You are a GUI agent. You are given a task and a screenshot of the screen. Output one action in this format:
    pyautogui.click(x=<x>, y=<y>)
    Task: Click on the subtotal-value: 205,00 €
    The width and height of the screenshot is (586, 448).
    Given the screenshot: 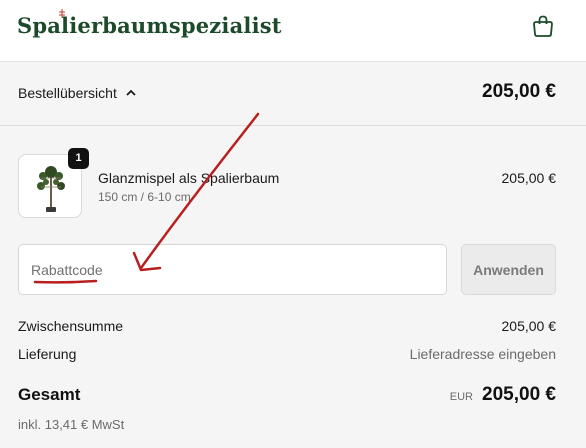 What is the action you would take?
    pyautogui.click(x=529, y=326)
    